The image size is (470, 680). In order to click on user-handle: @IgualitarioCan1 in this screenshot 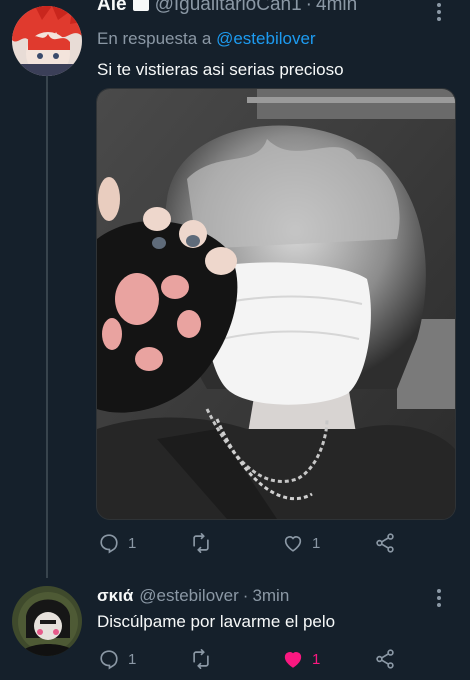, I will do `click(228, 8)`.